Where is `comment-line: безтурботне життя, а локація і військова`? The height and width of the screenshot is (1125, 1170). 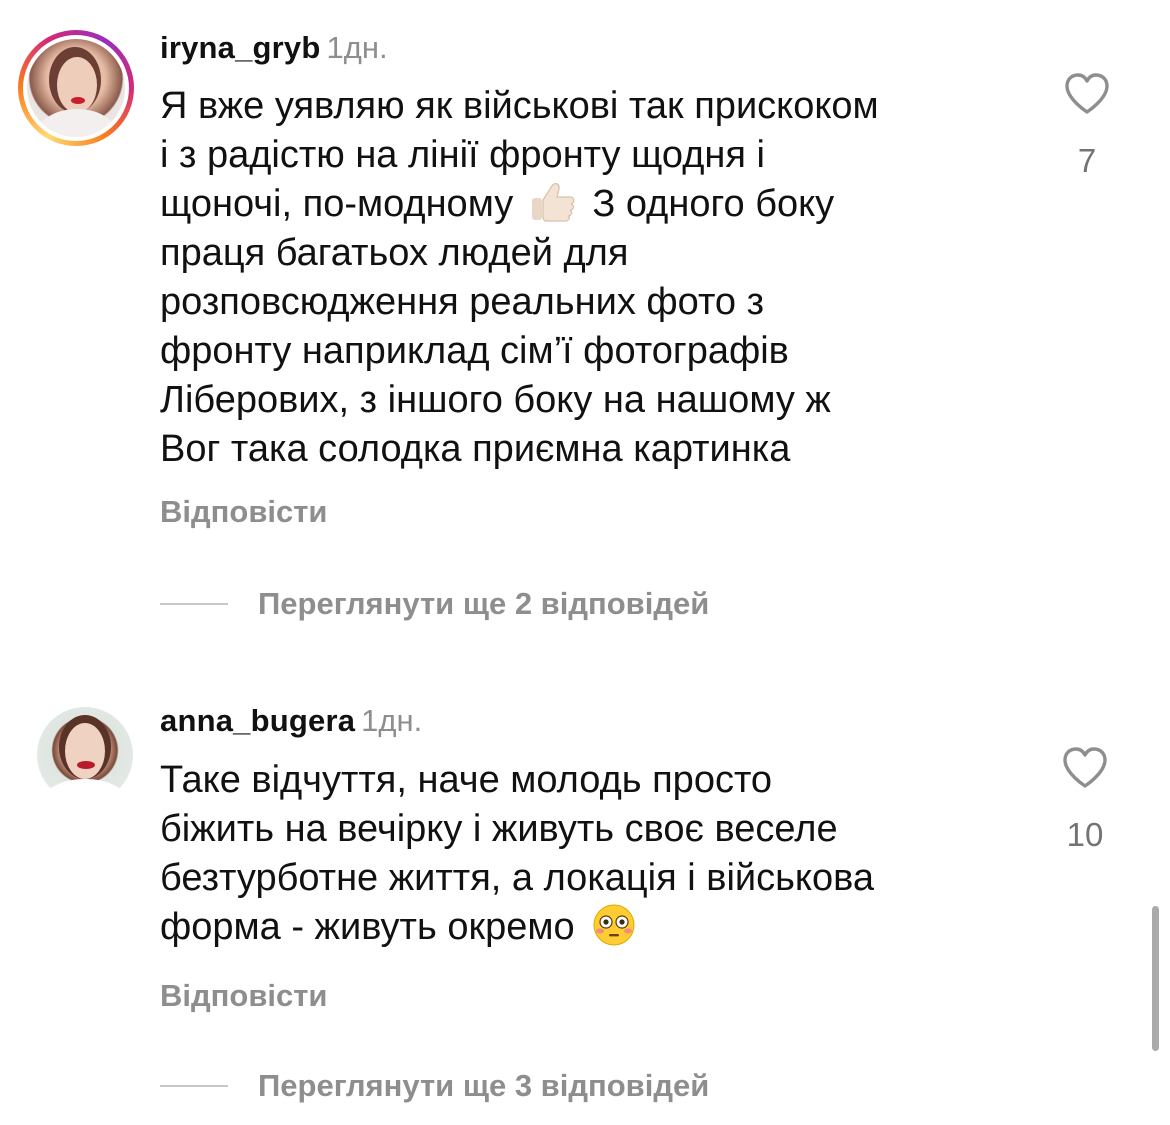
comment-line: безтурботне життя, а локація і військова is located at coordinates (517, 878).